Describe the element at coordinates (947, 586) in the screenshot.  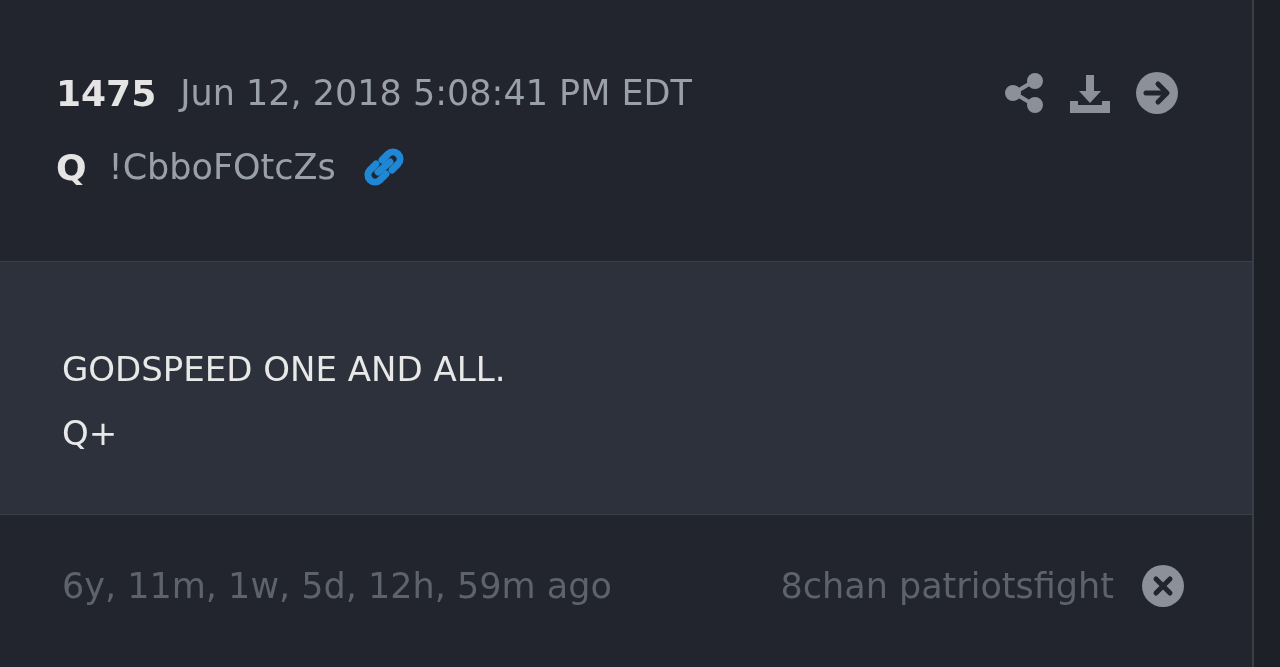
I see `source-board: 8chan patriotsfight` at that location.